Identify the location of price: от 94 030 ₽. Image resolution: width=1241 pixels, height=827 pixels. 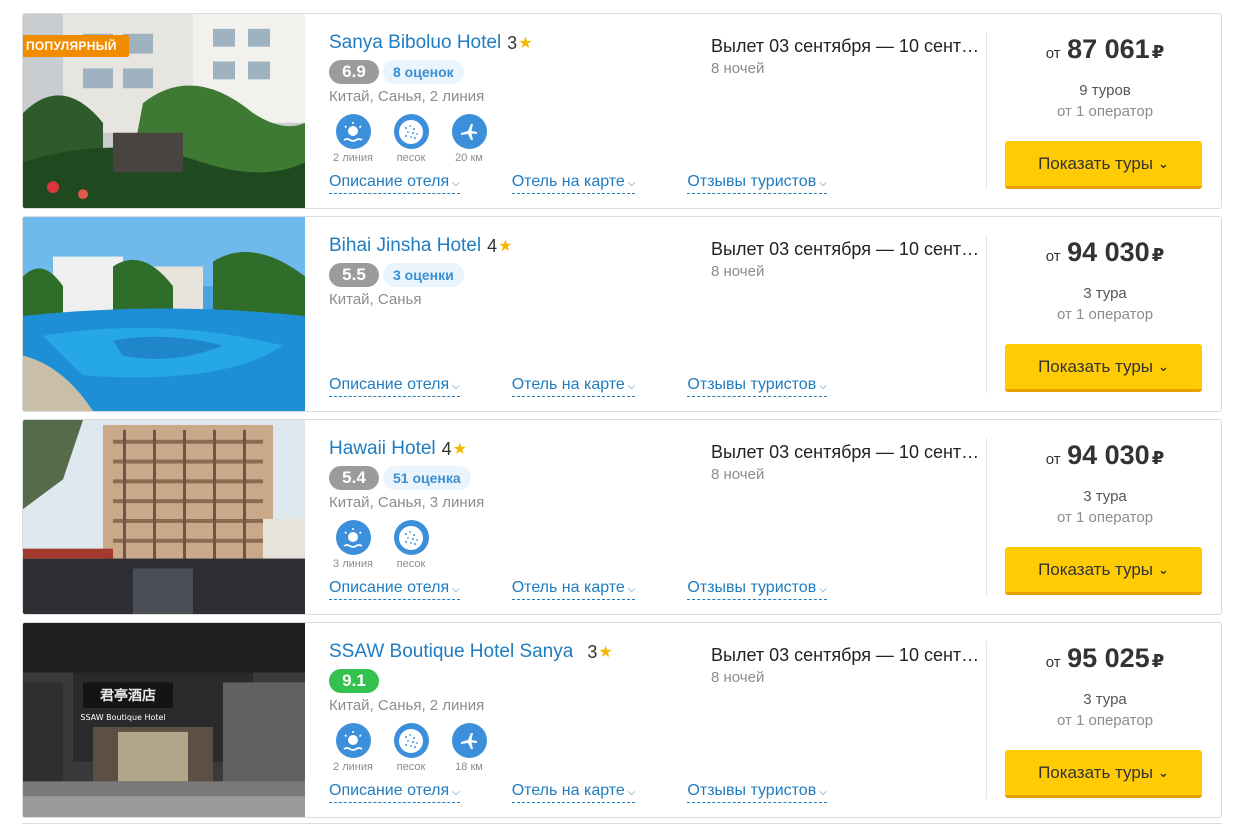
(1104, 252).